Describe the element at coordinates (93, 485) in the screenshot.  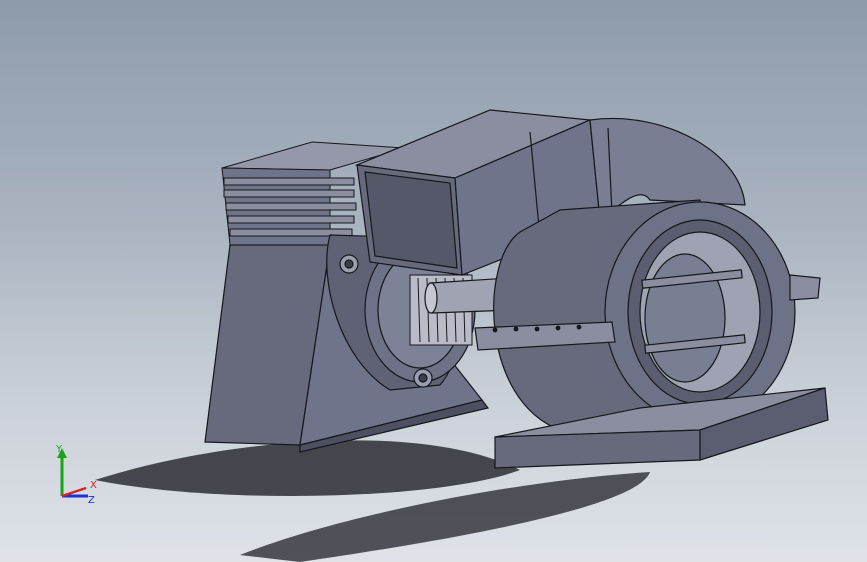
I see `x-axis-label: X` at that location.